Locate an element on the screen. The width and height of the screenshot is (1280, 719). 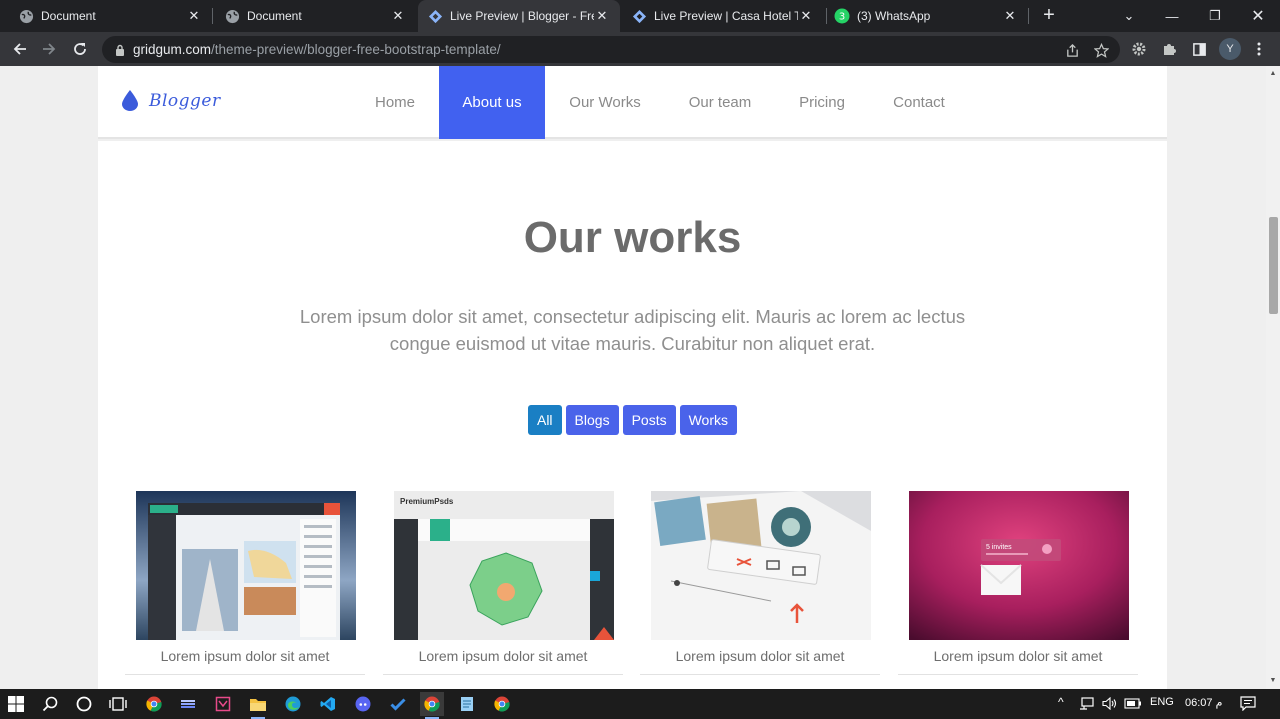
share-icon is located at coordinates (1072, 50).